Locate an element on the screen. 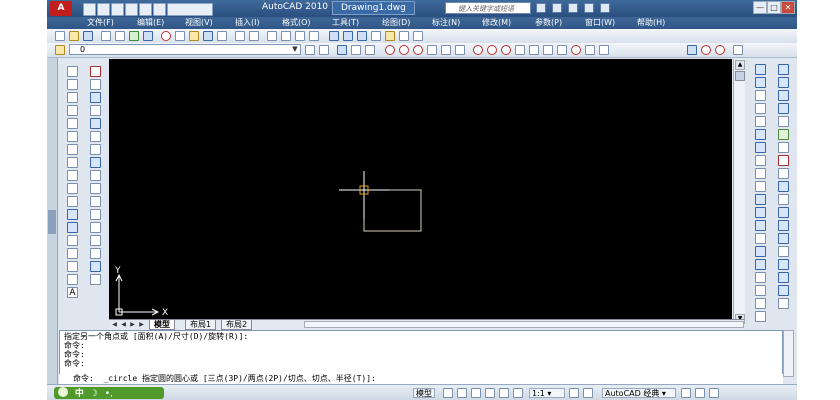 This screenshot has width=840, height=400. lock-toolbar-icon is located at coordinates (686, 393).